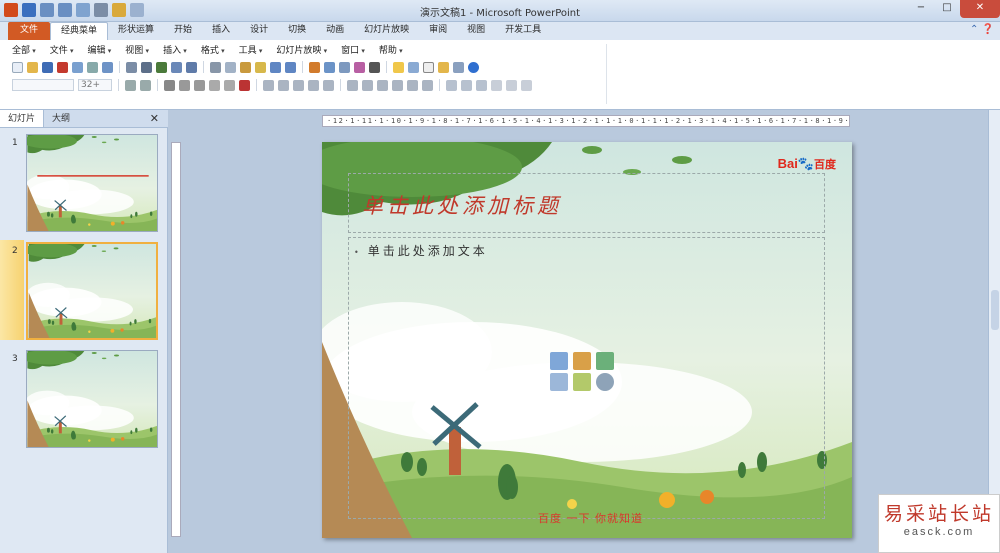 This screenshot has width=1000, height=553. Describe the element at coordinates (335, 31) in the screenshot. I see `tab-animations: 动画` at that location.